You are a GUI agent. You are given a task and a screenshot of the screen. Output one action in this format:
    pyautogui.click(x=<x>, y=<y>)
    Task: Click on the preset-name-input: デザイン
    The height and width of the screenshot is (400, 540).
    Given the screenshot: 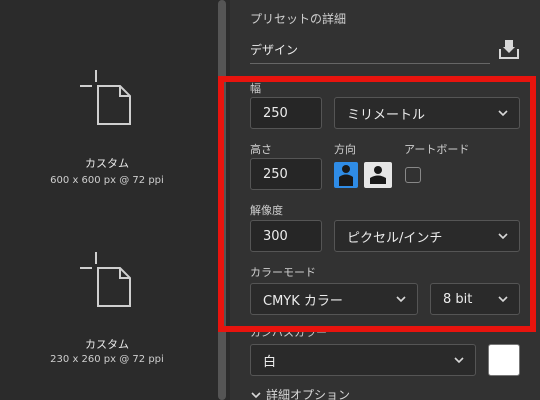 What is the action you would take?
    pyautogui.click(x=370, y=50)
    